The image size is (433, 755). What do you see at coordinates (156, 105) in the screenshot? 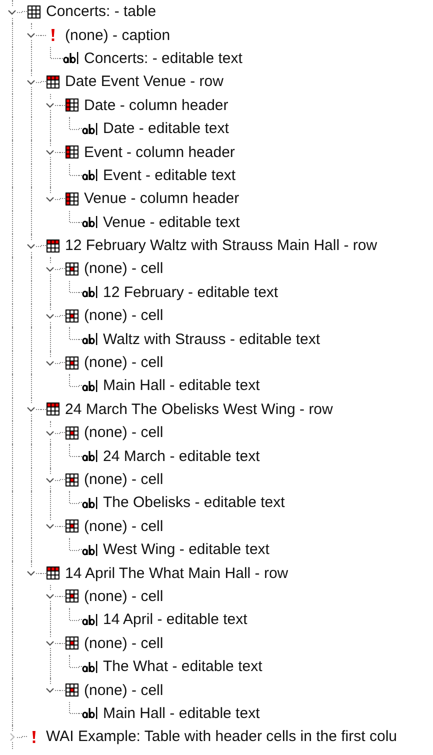
I see `tree-item-label: Date - column header` at bounding box center [156, 105].